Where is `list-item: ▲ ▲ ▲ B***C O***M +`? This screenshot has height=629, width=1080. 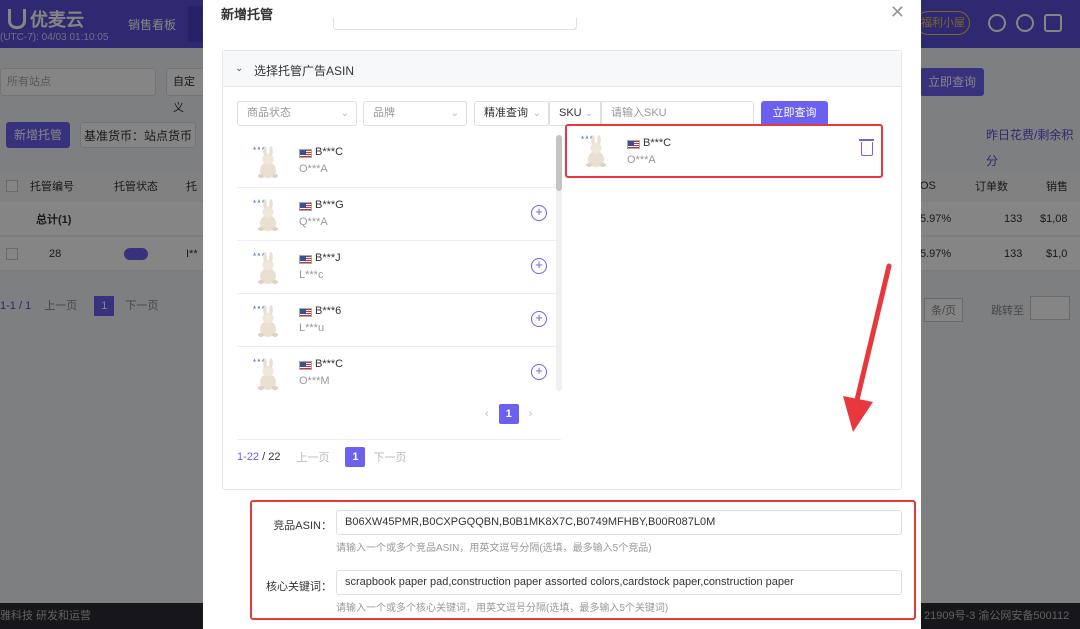 list-item: ▲ ▲ ▲ B***C O***M + is located at coordinates (399, 370).